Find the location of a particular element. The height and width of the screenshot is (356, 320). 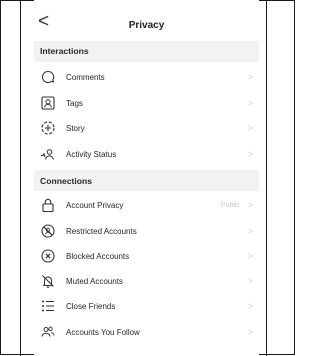

close-friends-list-icon is located at coordinates (48, 306).